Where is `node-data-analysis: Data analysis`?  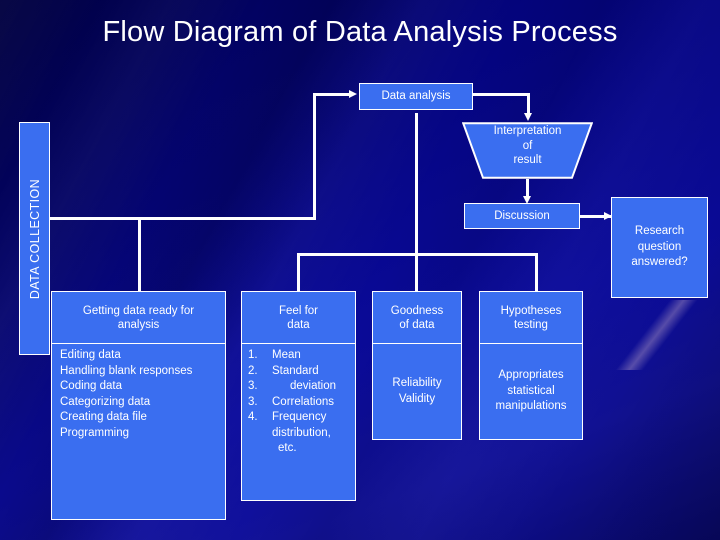
node-data-analysis: Data analysis is located at coordinates (416, 96).